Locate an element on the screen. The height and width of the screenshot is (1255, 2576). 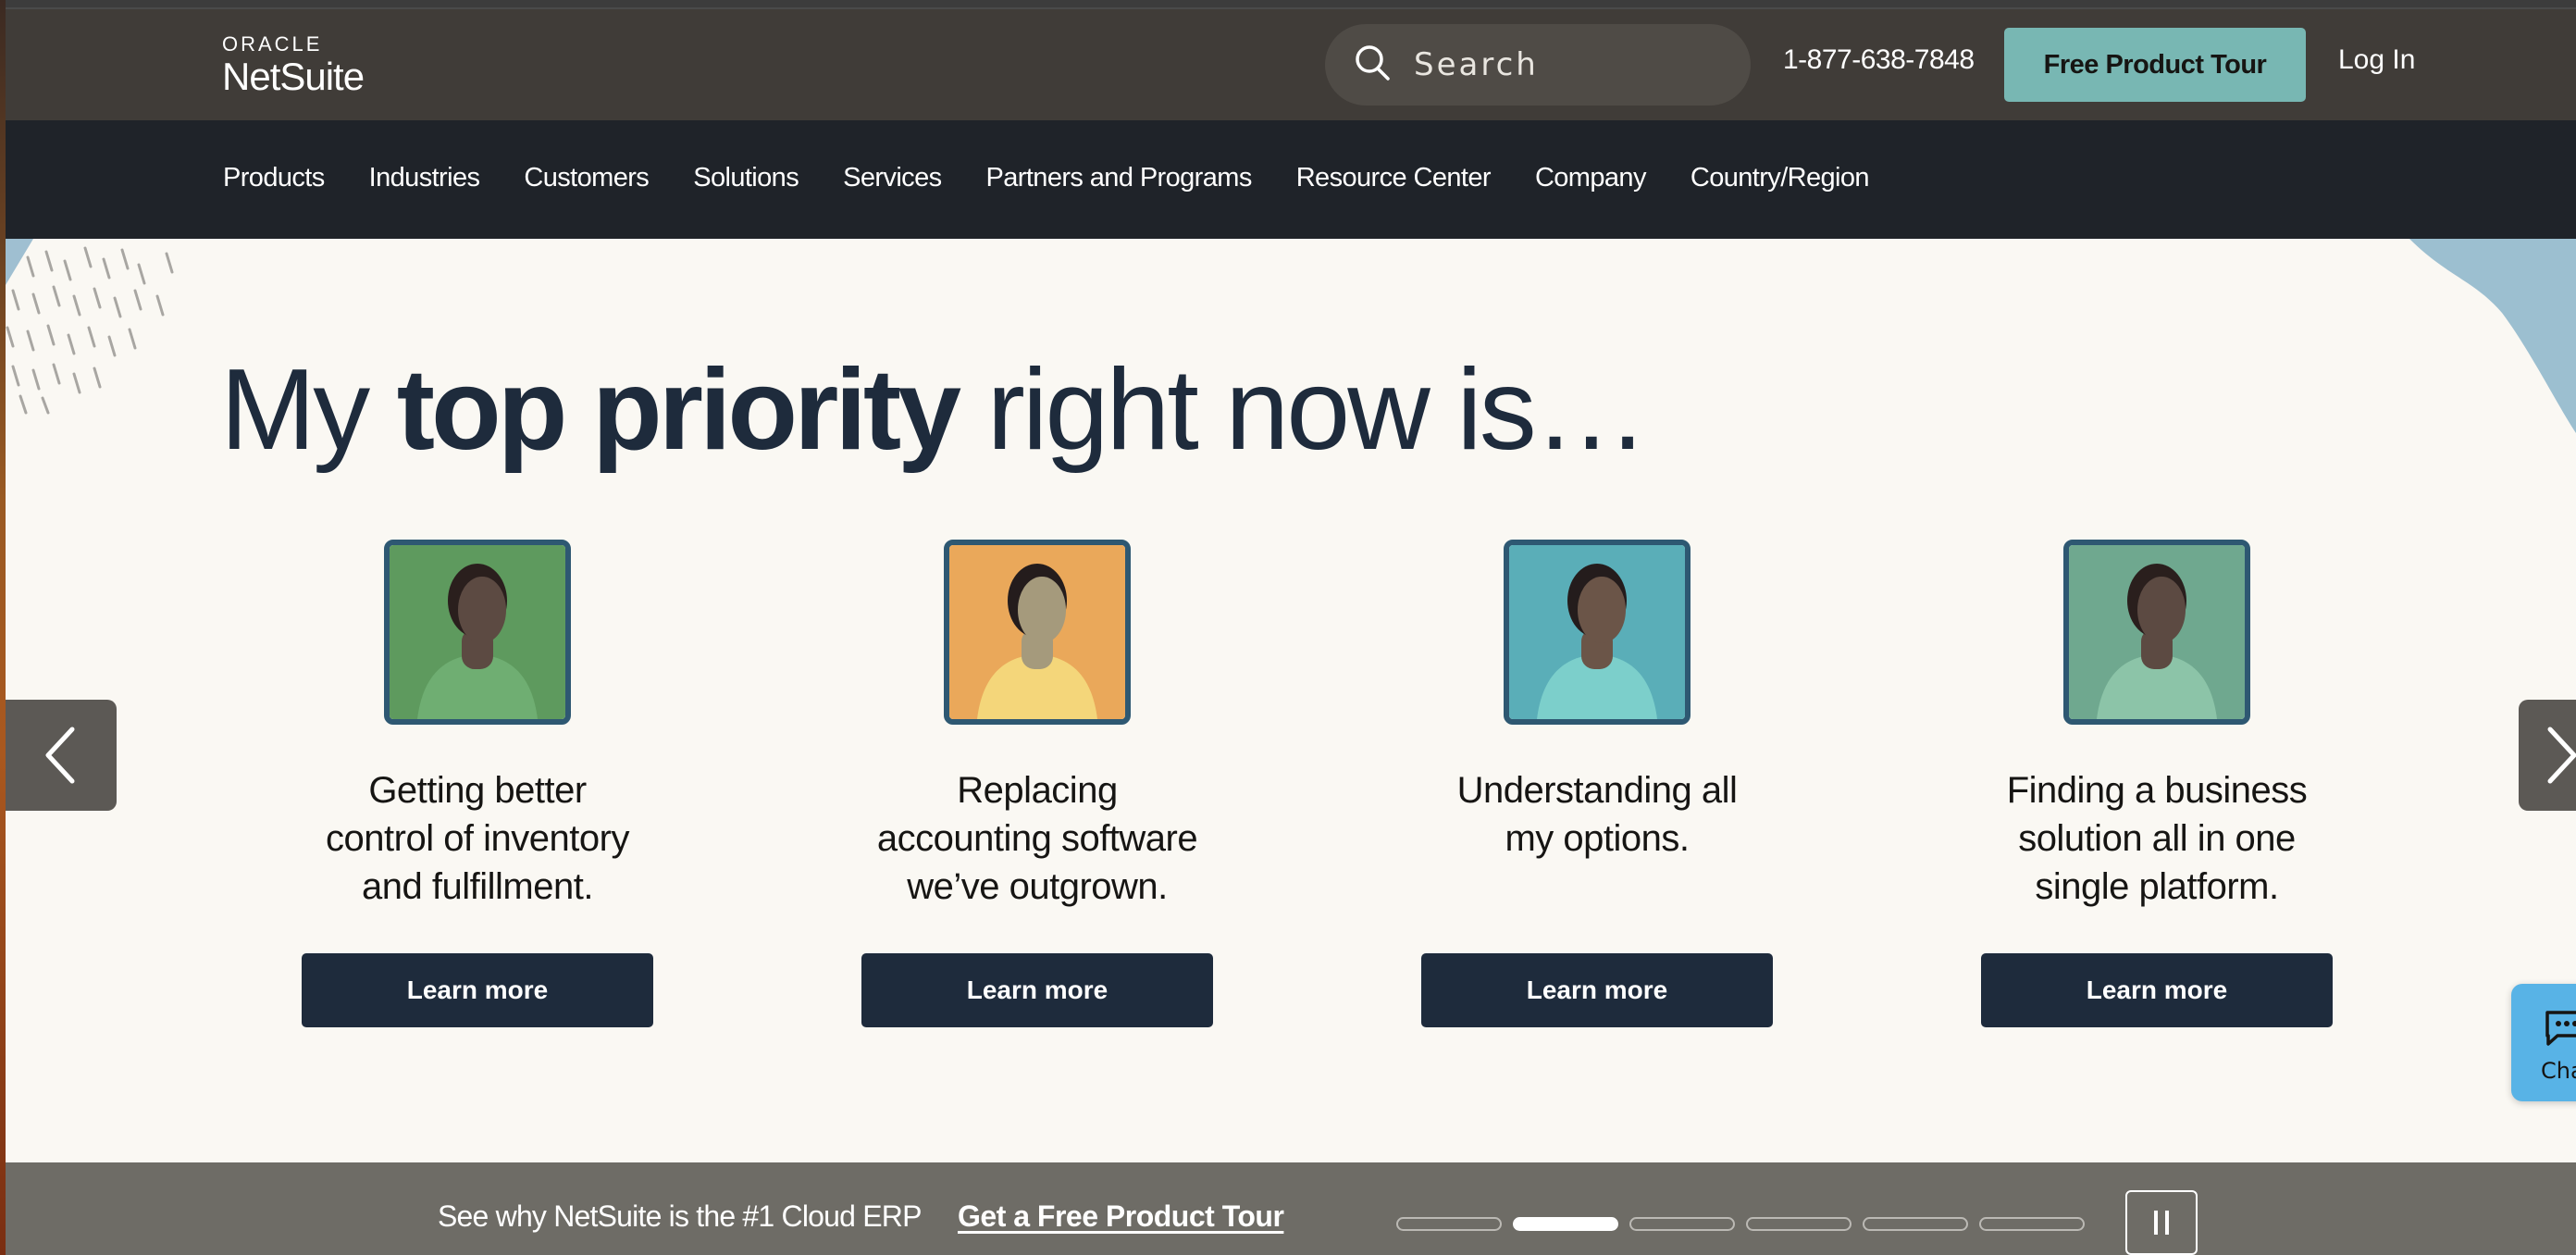
card-text-line: and fulfillment. is located at coordinates (477, 886).